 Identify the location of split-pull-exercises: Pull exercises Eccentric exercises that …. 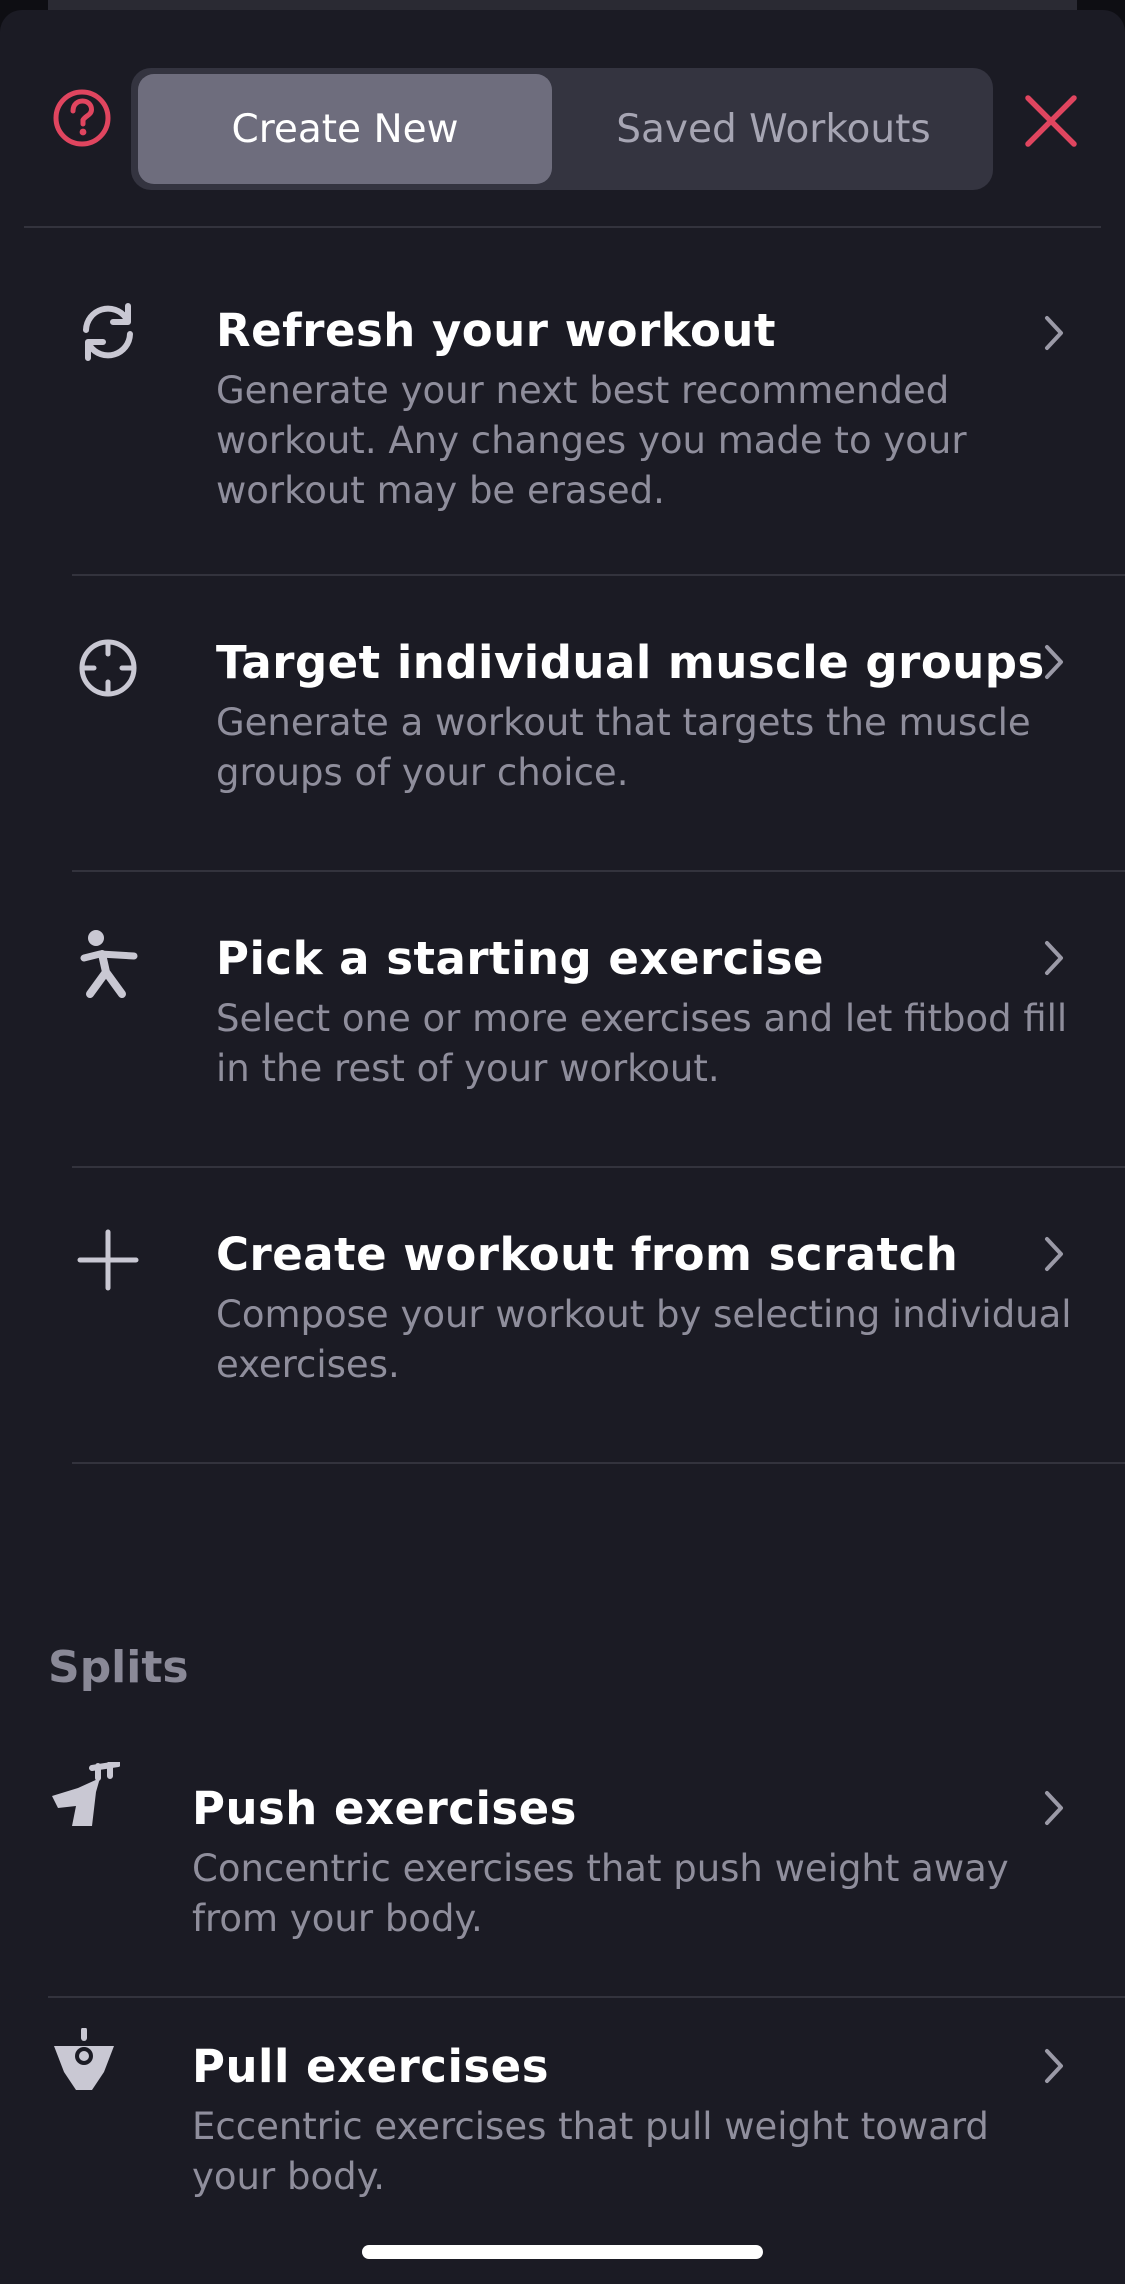
(562, 2128).